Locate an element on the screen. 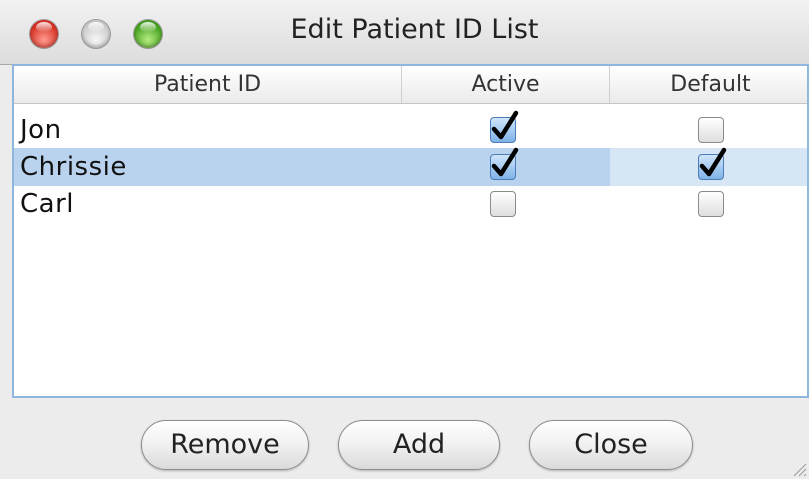  title-bar: Edit Patient ID List is located at coordinates (404, 32).